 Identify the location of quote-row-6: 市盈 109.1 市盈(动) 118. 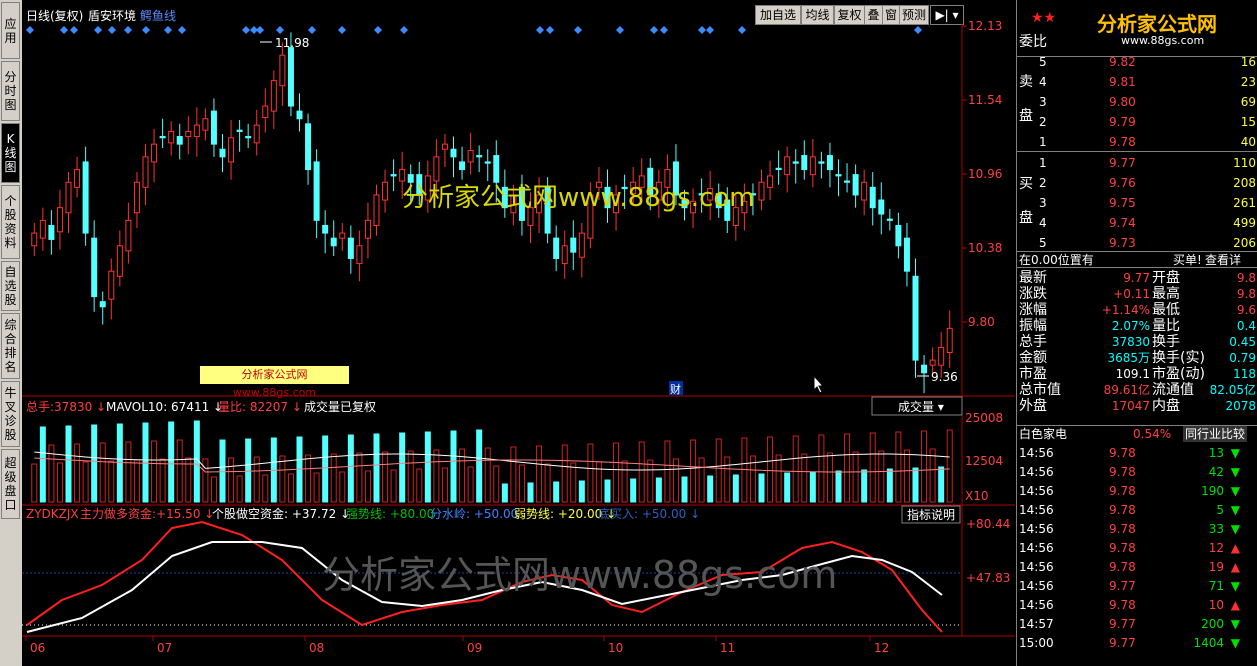
(1137, 374).